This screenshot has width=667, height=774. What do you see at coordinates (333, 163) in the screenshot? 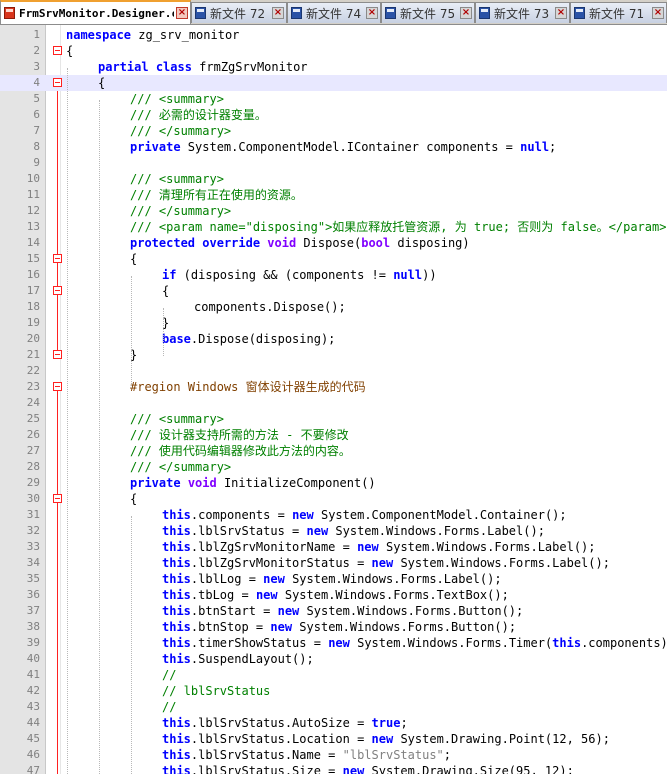
I see `code-line: 9` at bounding box center [333, 163].